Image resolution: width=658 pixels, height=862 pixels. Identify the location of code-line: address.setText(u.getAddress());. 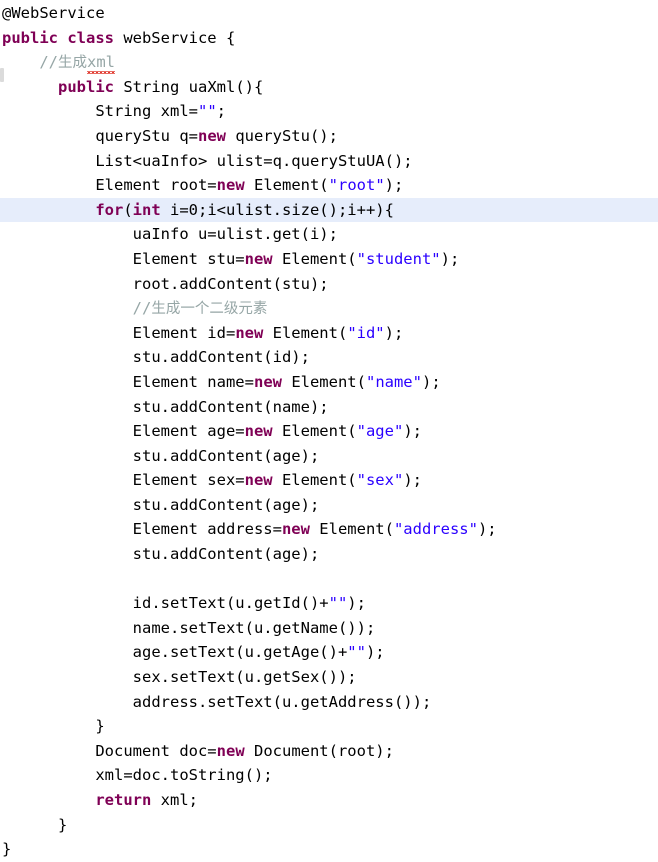
(329, 702).